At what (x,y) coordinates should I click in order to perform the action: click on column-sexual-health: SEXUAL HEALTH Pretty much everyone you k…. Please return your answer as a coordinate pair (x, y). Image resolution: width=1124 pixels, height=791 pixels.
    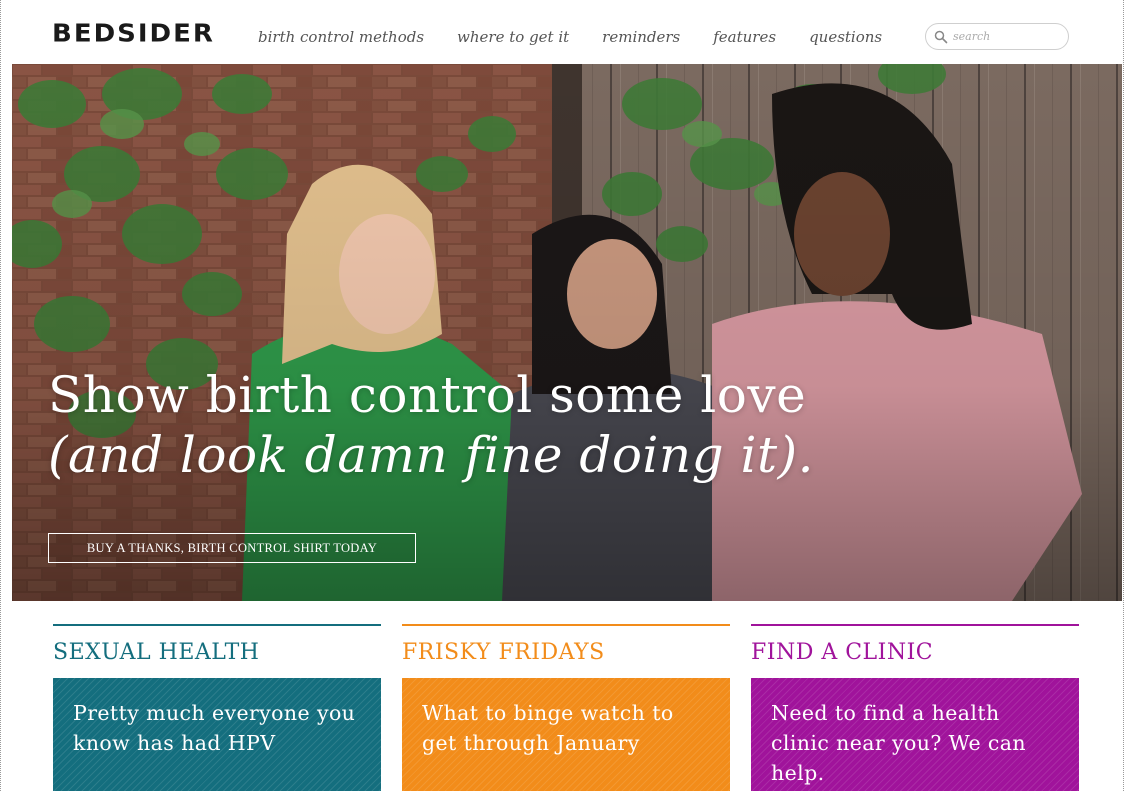
    Looking at the image, I should click on (217, 707).